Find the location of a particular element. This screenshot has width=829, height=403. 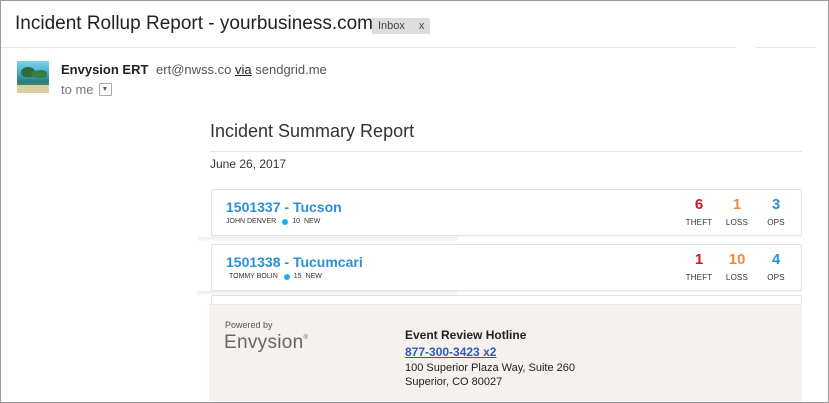

powered-by-text: Powered by is located at coordinates (249, 325).